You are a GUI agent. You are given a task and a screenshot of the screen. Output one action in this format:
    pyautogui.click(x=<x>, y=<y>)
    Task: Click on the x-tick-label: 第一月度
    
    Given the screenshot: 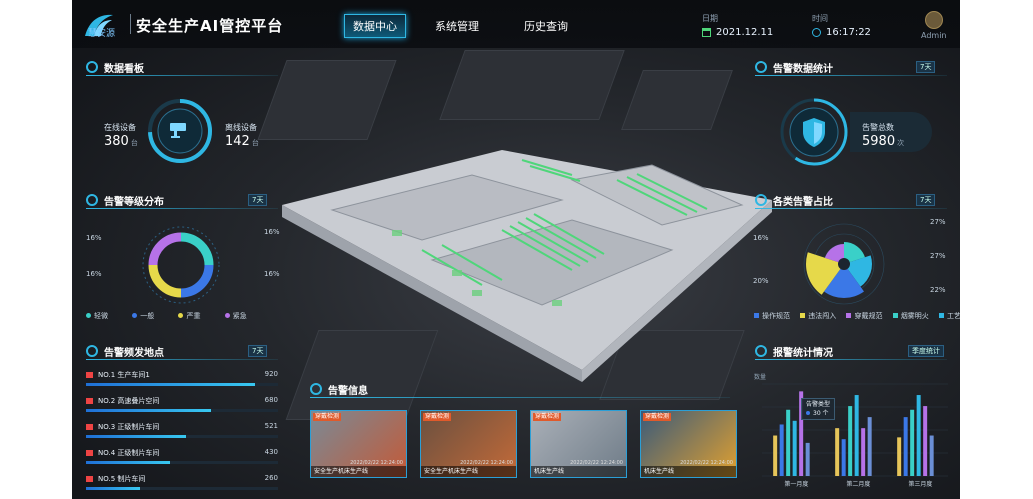 What is the action you would take?
    pyautogui.click(x=796, y=484)
    